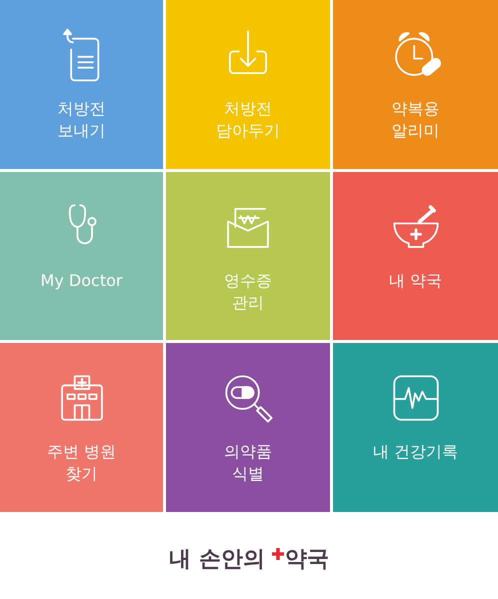 Image resolution: width=498 pixels, height=599 pixels. I want to click on menu-tile: 영수증 관리, so click(248, 256).